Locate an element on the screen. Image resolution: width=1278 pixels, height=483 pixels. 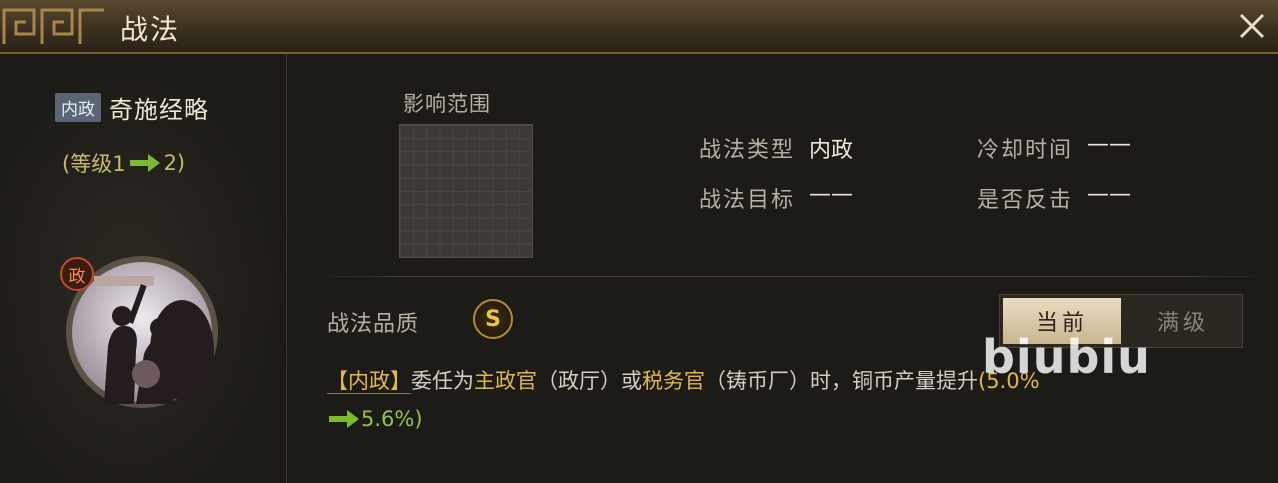
politics-badge: 政 is located at coordinates (77, 274).